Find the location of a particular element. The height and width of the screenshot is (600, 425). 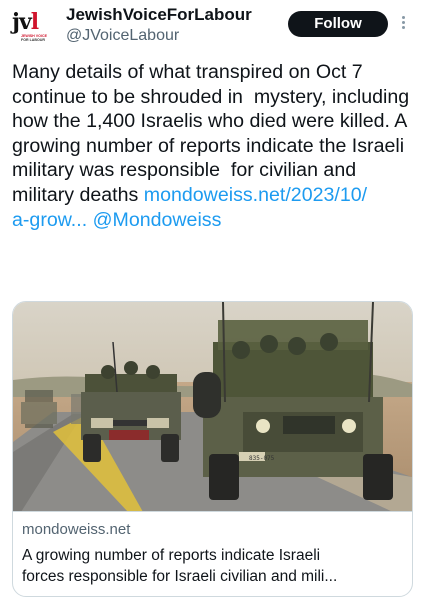

mention-link: @Mondoweiss is located at coordinates (157, 220).